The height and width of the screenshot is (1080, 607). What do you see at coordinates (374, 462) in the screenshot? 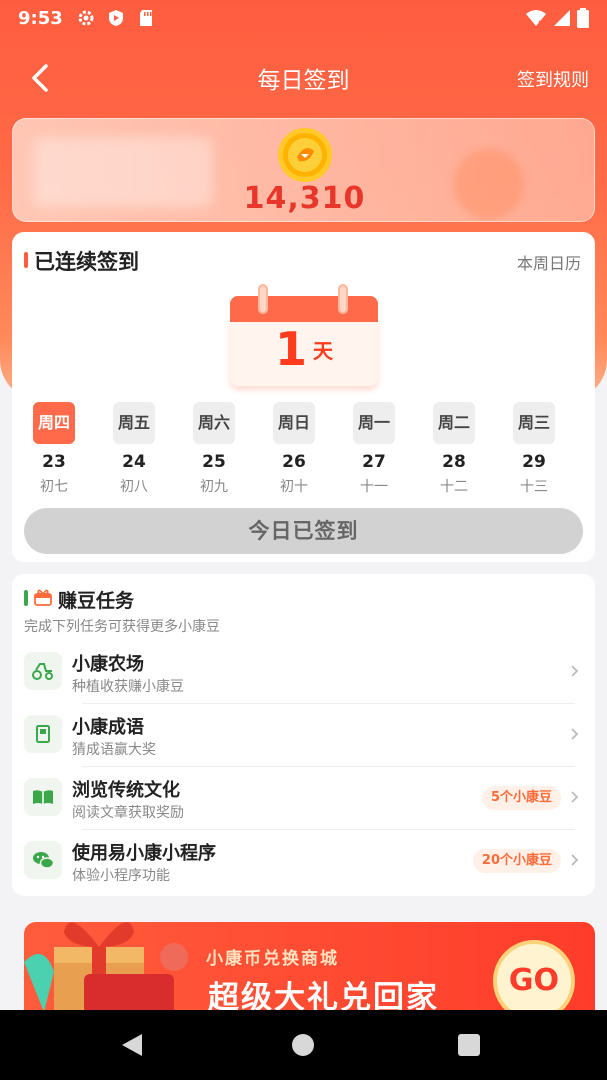
I see `day-number: 27` at bounding box center [374, 462].